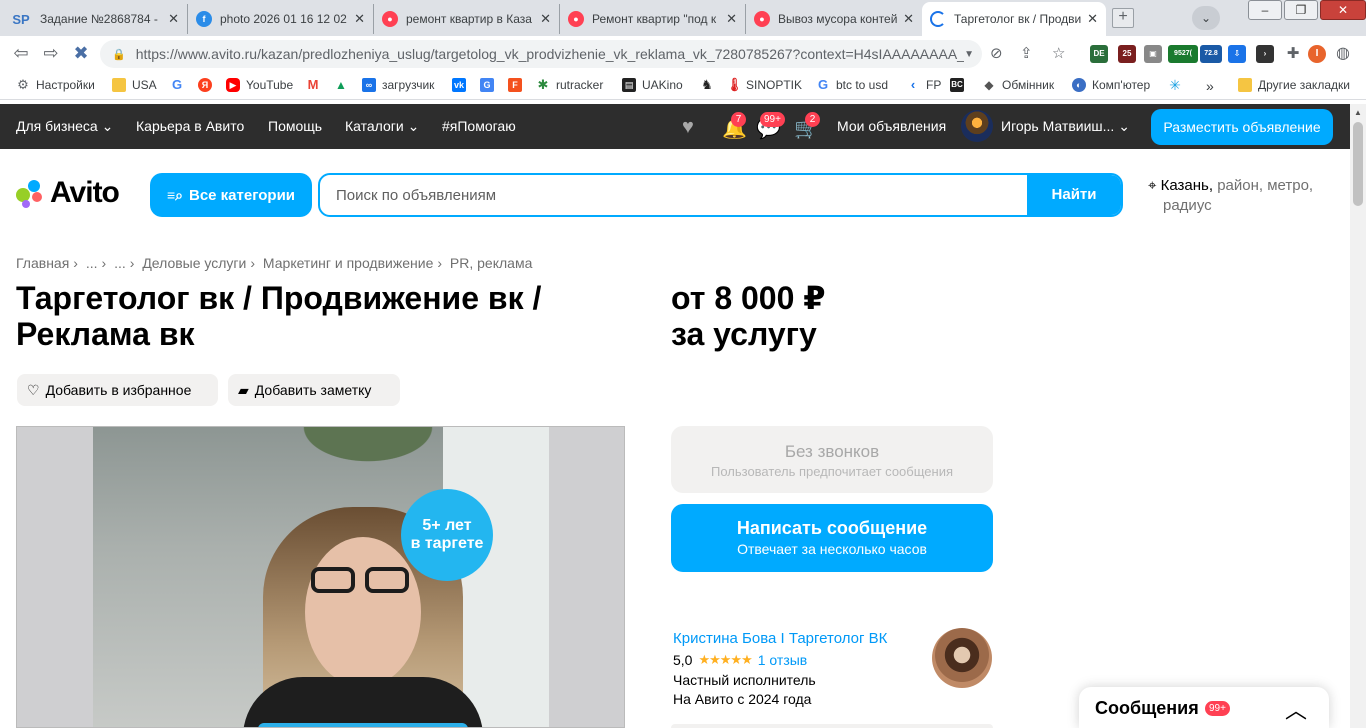  What do you see at coordinates (1210, 86) in the screenshot?
I see `bookmarks-more-icon: »` at bounding box center [1210, 86].